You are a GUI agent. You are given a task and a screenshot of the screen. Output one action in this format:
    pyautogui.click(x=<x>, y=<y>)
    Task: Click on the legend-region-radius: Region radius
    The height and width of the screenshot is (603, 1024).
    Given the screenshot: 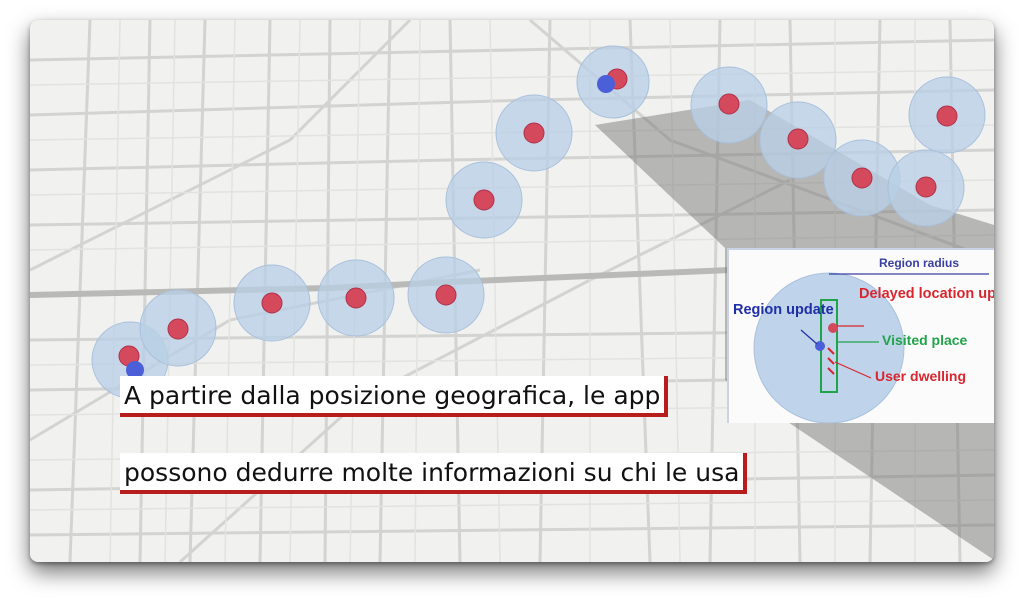 What is the action you would take?
    pyautogui.click(x=919, y=263)
    